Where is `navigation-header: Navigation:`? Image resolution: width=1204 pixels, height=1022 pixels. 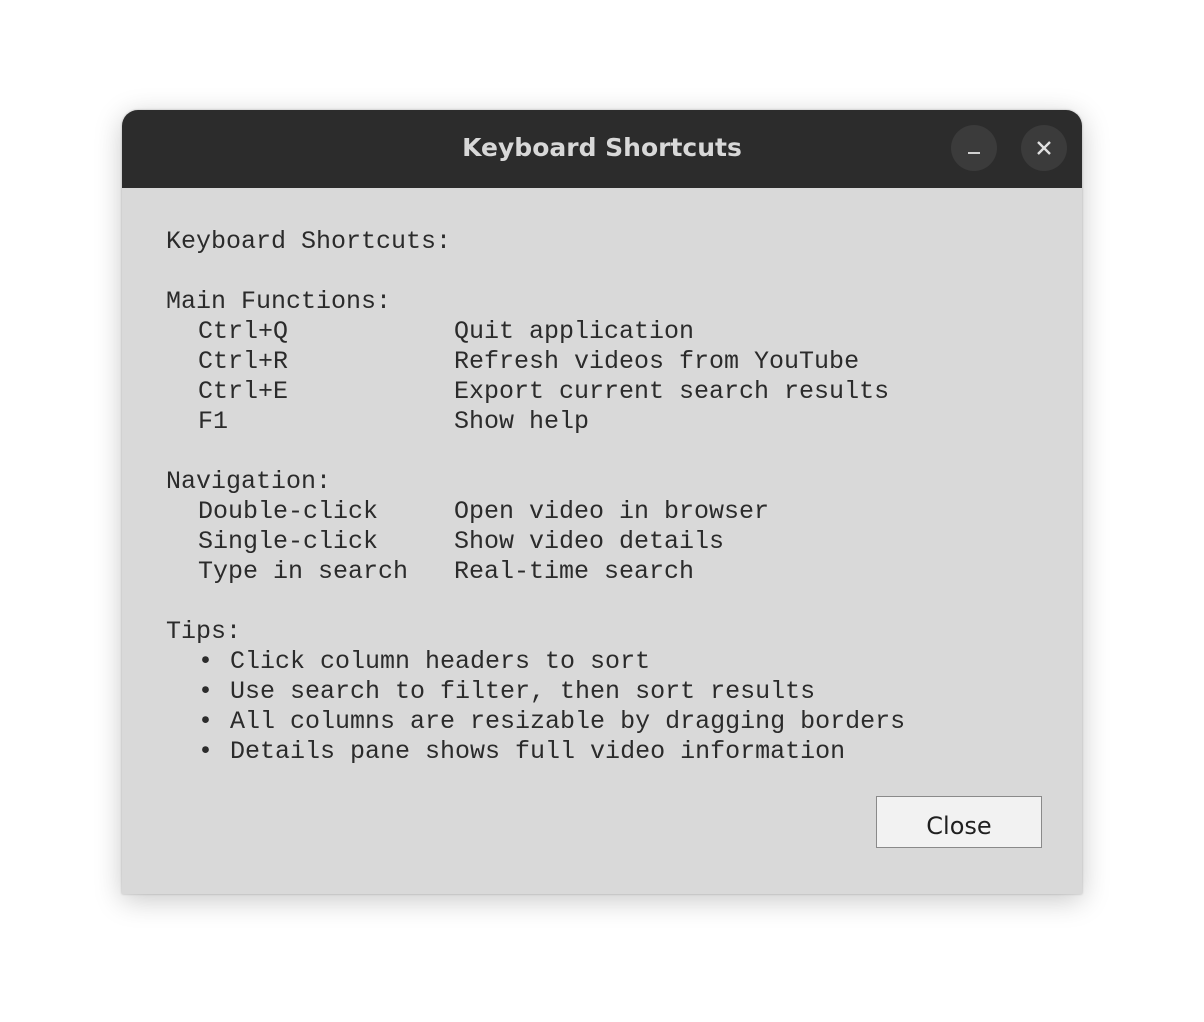 navigation-header: Navigation: is located at coordinates (249, 481).